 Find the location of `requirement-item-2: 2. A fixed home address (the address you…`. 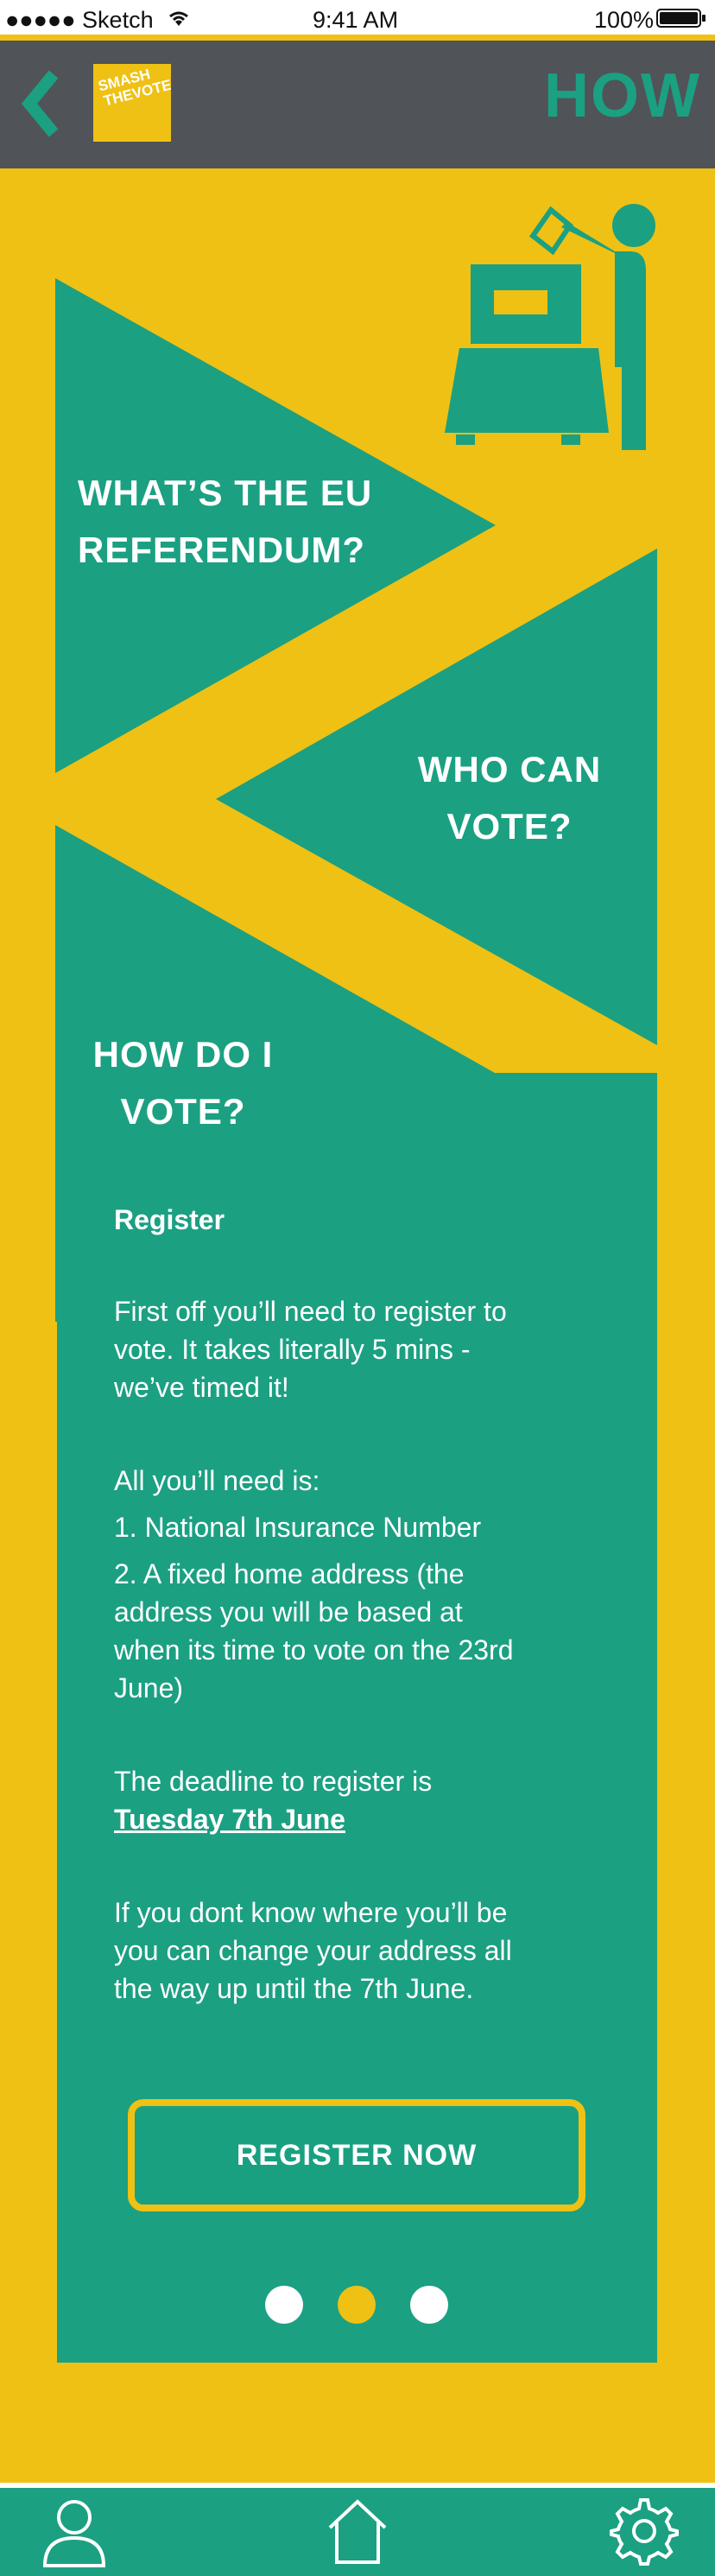

requirement-item-2: 2. A fixed home address (the address you… is located at coordinates (314, 1631).